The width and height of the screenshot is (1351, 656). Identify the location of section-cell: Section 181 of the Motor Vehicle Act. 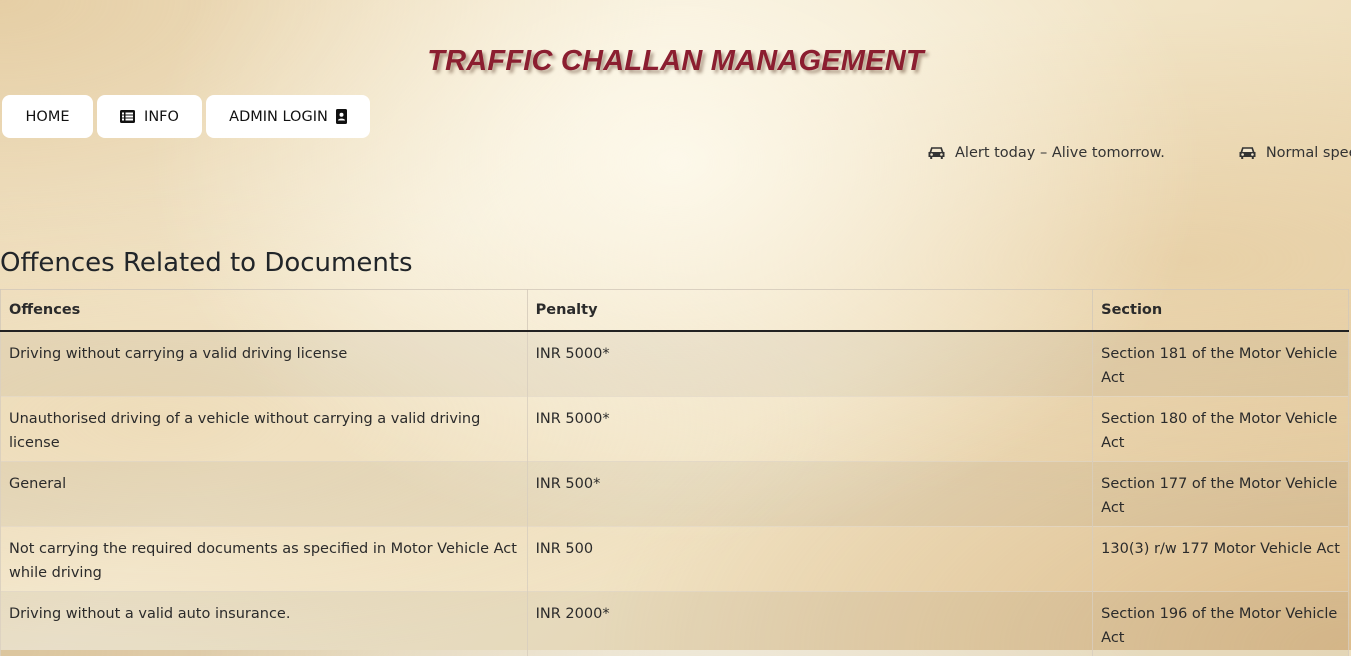
(1220, 363).